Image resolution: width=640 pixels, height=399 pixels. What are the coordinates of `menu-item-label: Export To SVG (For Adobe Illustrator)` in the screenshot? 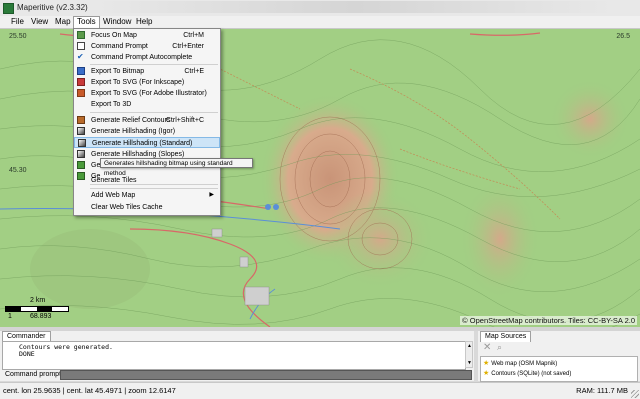 It's located at (149, 93).